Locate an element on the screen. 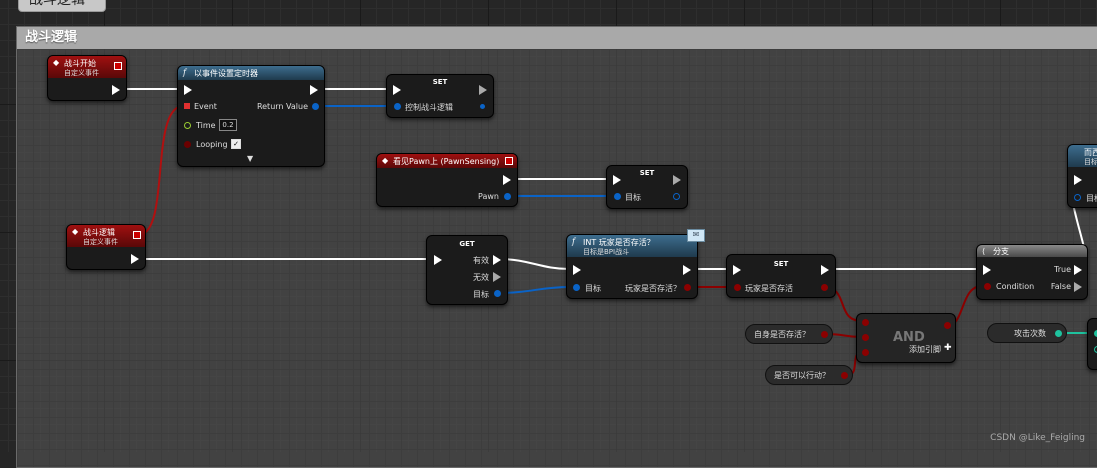 This screenshot has height=468, width=1097. node-bottom-right-clipped is located at coordinates (1092, 344).